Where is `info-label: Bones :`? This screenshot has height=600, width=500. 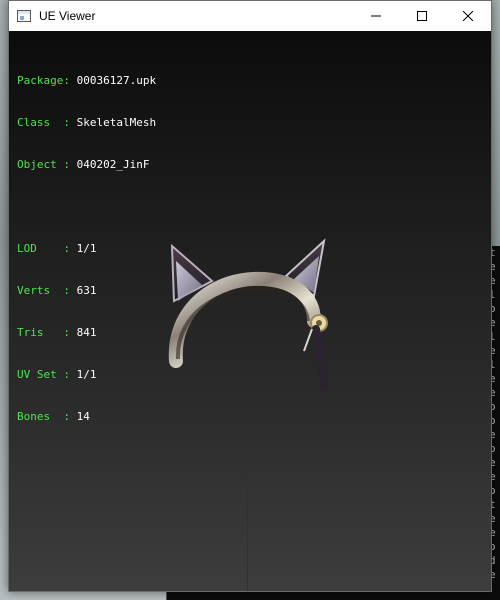 info-label: Bones : is located at coordinates (47, 416).